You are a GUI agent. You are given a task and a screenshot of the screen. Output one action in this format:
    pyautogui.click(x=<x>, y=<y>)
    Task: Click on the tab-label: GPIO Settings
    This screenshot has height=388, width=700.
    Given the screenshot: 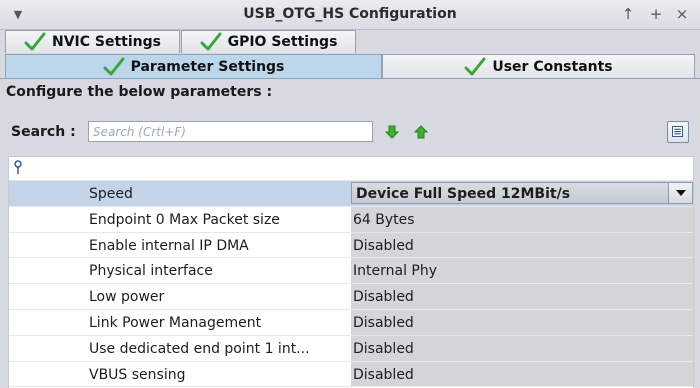 What is the action you would take?
    pyautogui.click(x=282, y=42)
    